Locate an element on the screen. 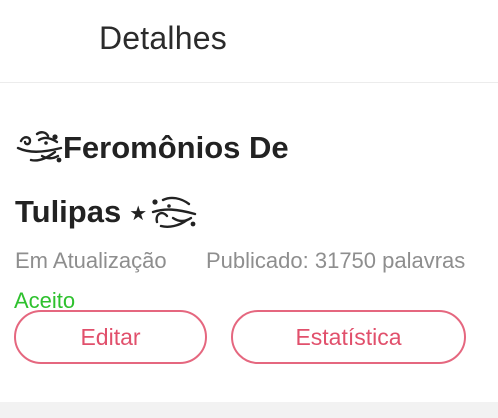 The width and height of the screenshot is (498, 418). star-icon: ★ is located at coordinates (138, 213).